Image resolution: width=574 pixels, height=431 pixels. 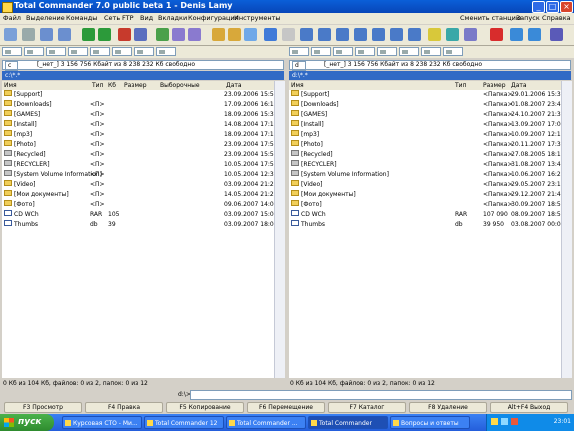 I want to click on file-row: [GAMES] <Папка> 24.10.2007 21:37, so click(x=425, y=115).